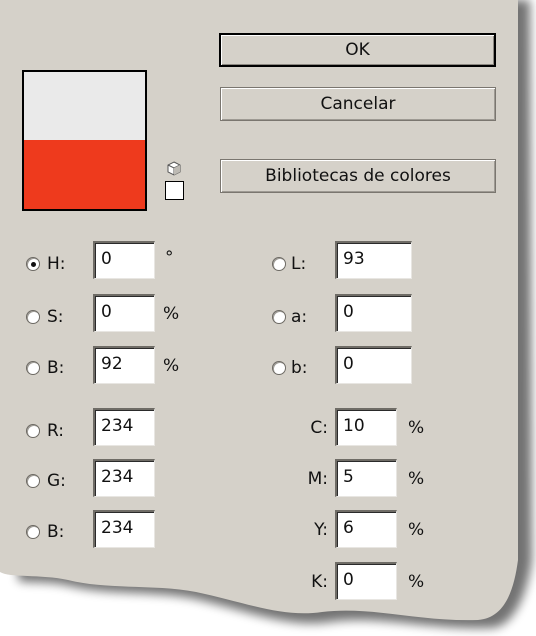 This screenshot has width=536, height=636. What do you see at coordinates (124, 313) in the screenshot?
I see `saturation-field: 0` at bounding box center [124, 313].